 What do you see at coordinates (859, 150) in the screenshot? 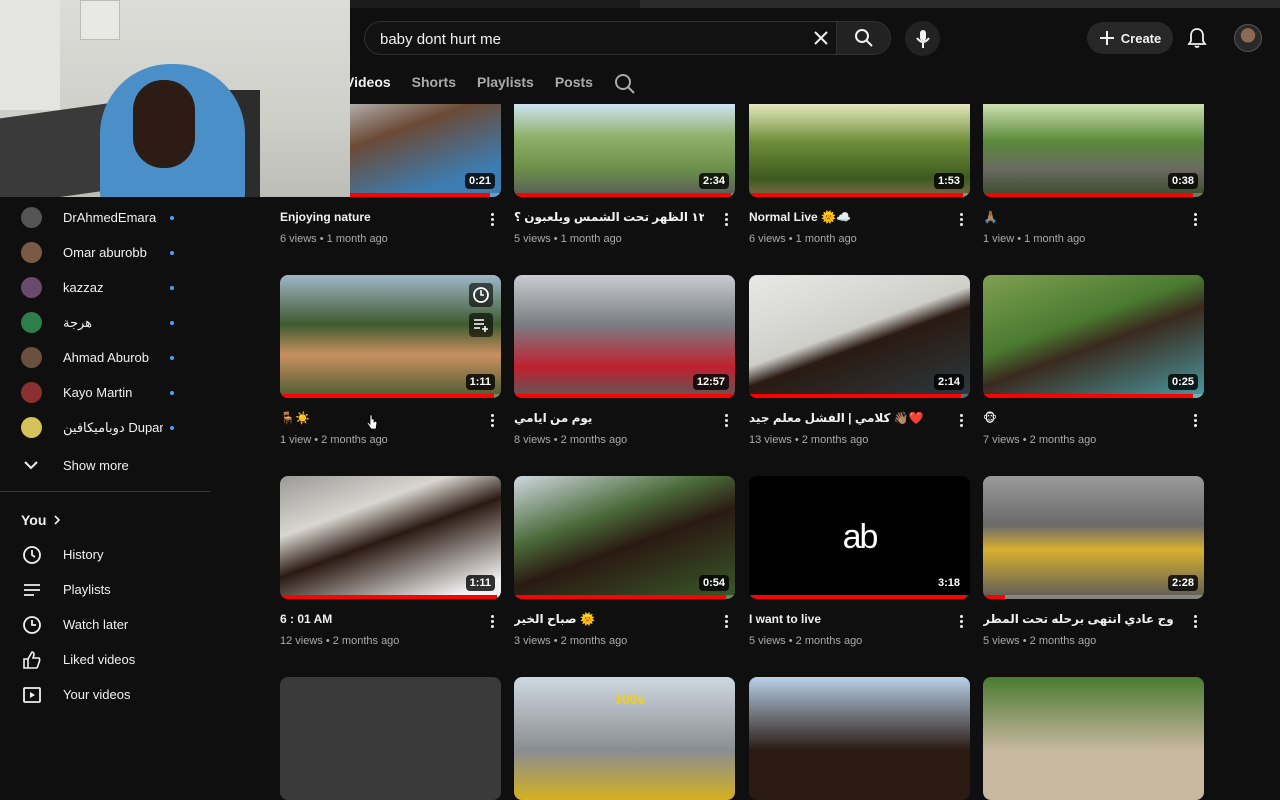
I see `video-thumbnail: 1:53` at bounding box center [859, 150].